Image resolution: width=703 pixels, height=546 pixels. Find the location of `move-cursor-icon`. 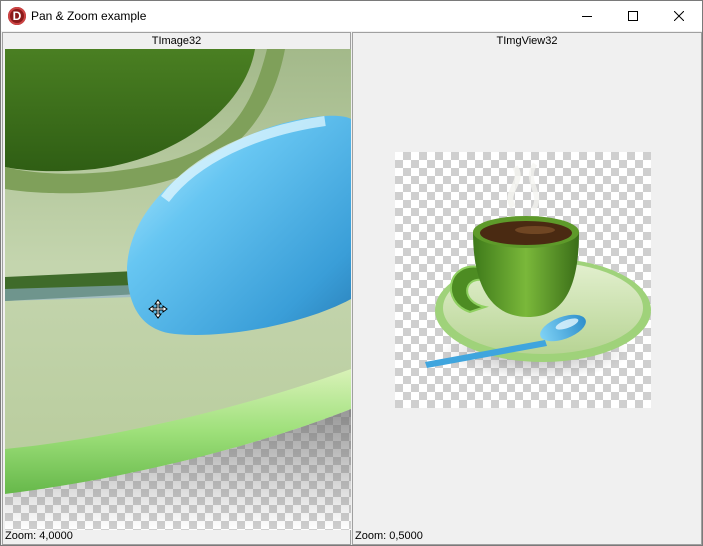

move-cursor-icon is located at coordinates (158, 309).